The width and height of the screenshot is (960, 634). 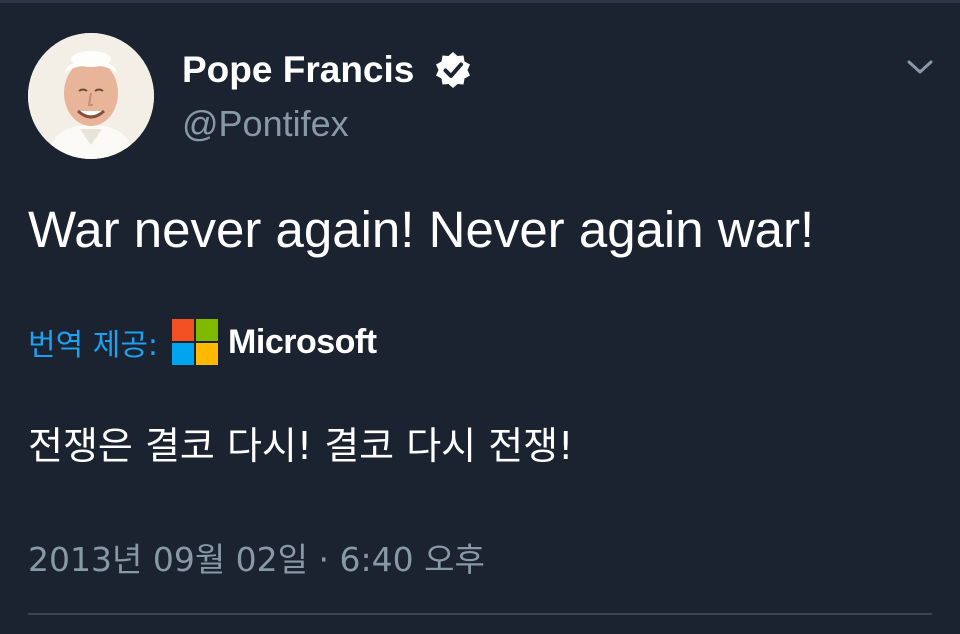 I want to click on tweet-timestamp: 2013년 09월 02일 · 6:40 오후, so click(x=256, y=560).